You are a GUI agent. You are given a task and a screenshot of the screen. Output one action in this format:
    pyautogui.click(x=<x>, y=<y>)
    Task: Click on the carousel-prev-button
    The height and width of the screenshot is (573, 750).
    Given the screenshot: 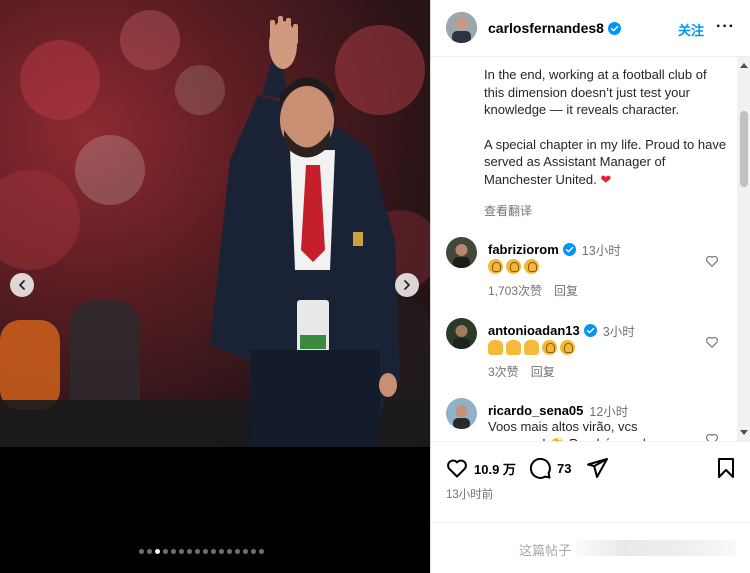 What is the action you would take?
    pyautogui.click(x=22, y=285)
    